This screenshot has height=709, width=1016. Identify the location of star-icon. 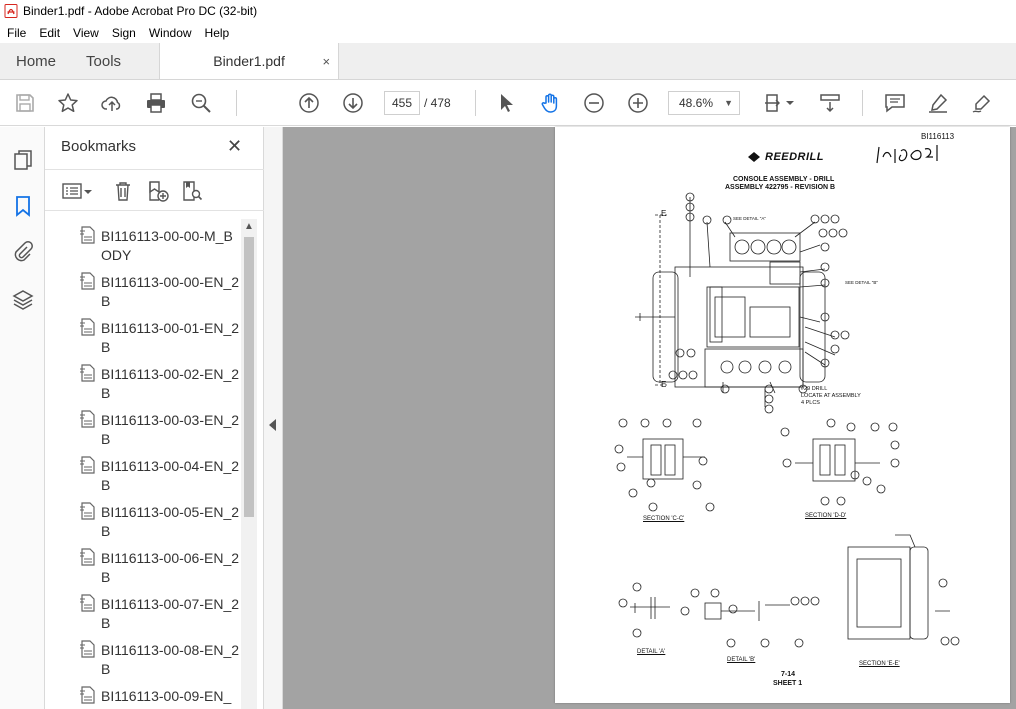
(68, 103).